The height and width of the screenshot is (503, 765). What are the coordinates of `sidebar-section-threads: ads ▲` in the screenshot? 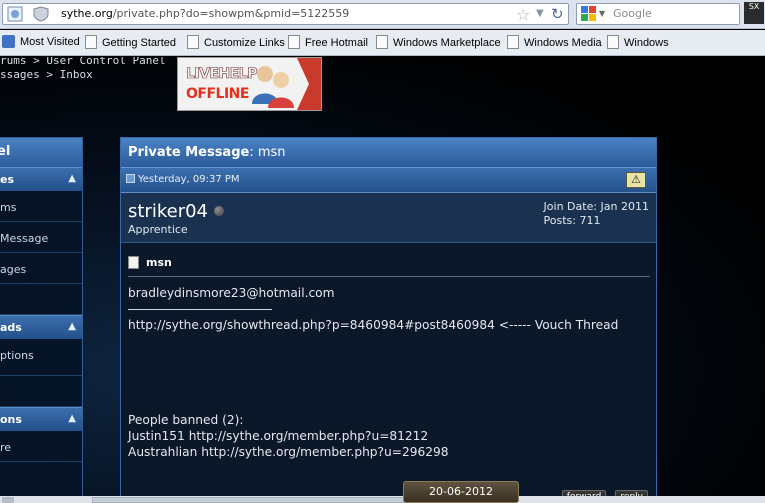 It's located at (41, 327).